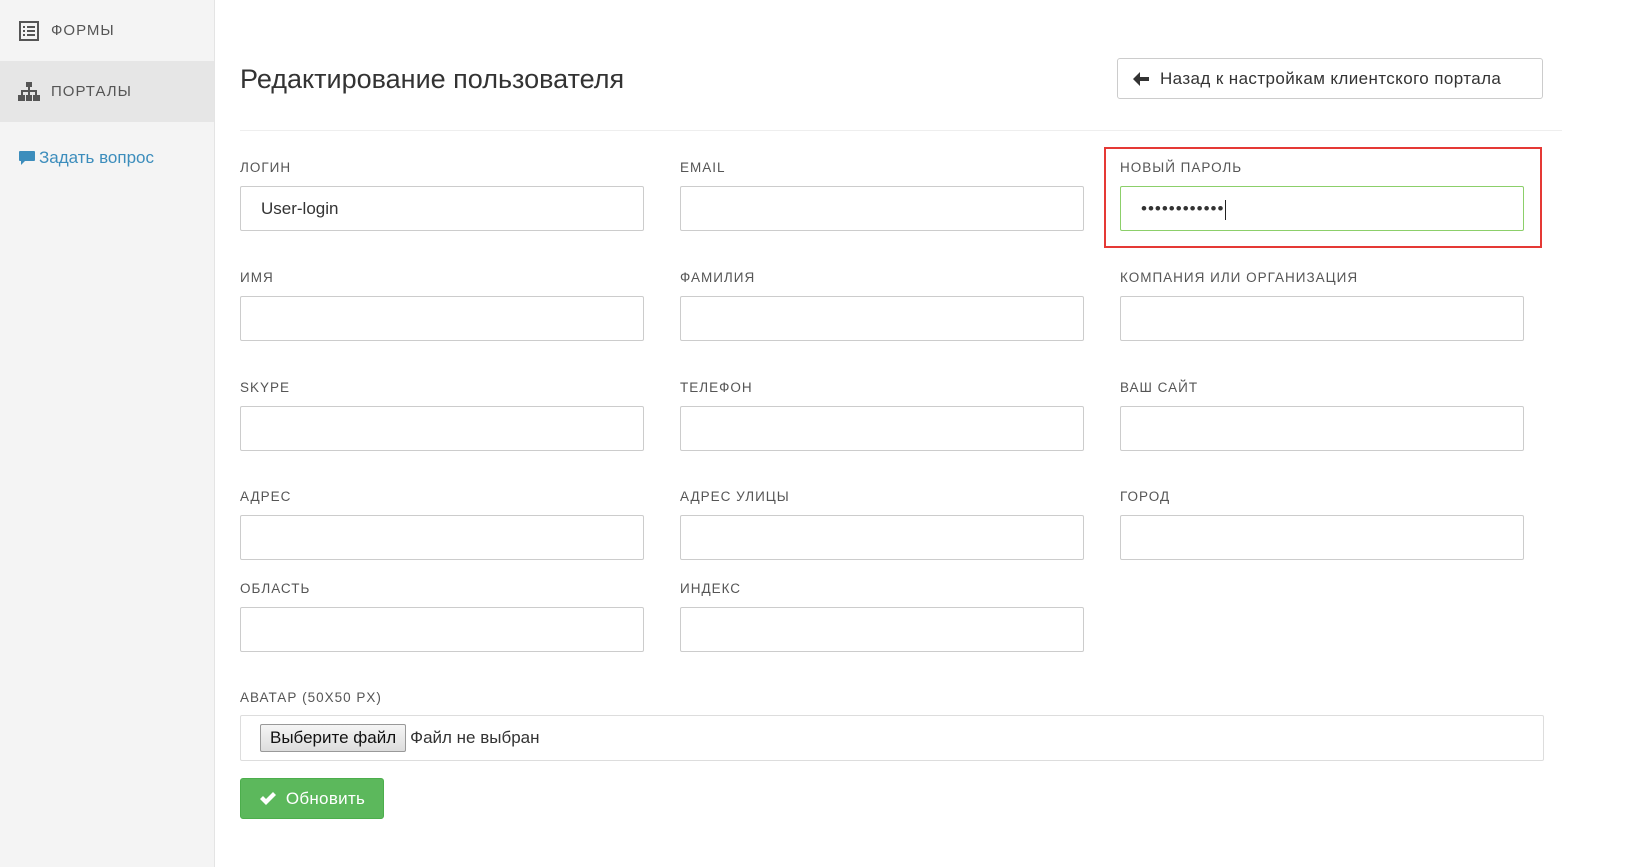 This screenshot has height=867, width=1633. I want to click on password-mask: ••••••••••••, so click(1183, 208).